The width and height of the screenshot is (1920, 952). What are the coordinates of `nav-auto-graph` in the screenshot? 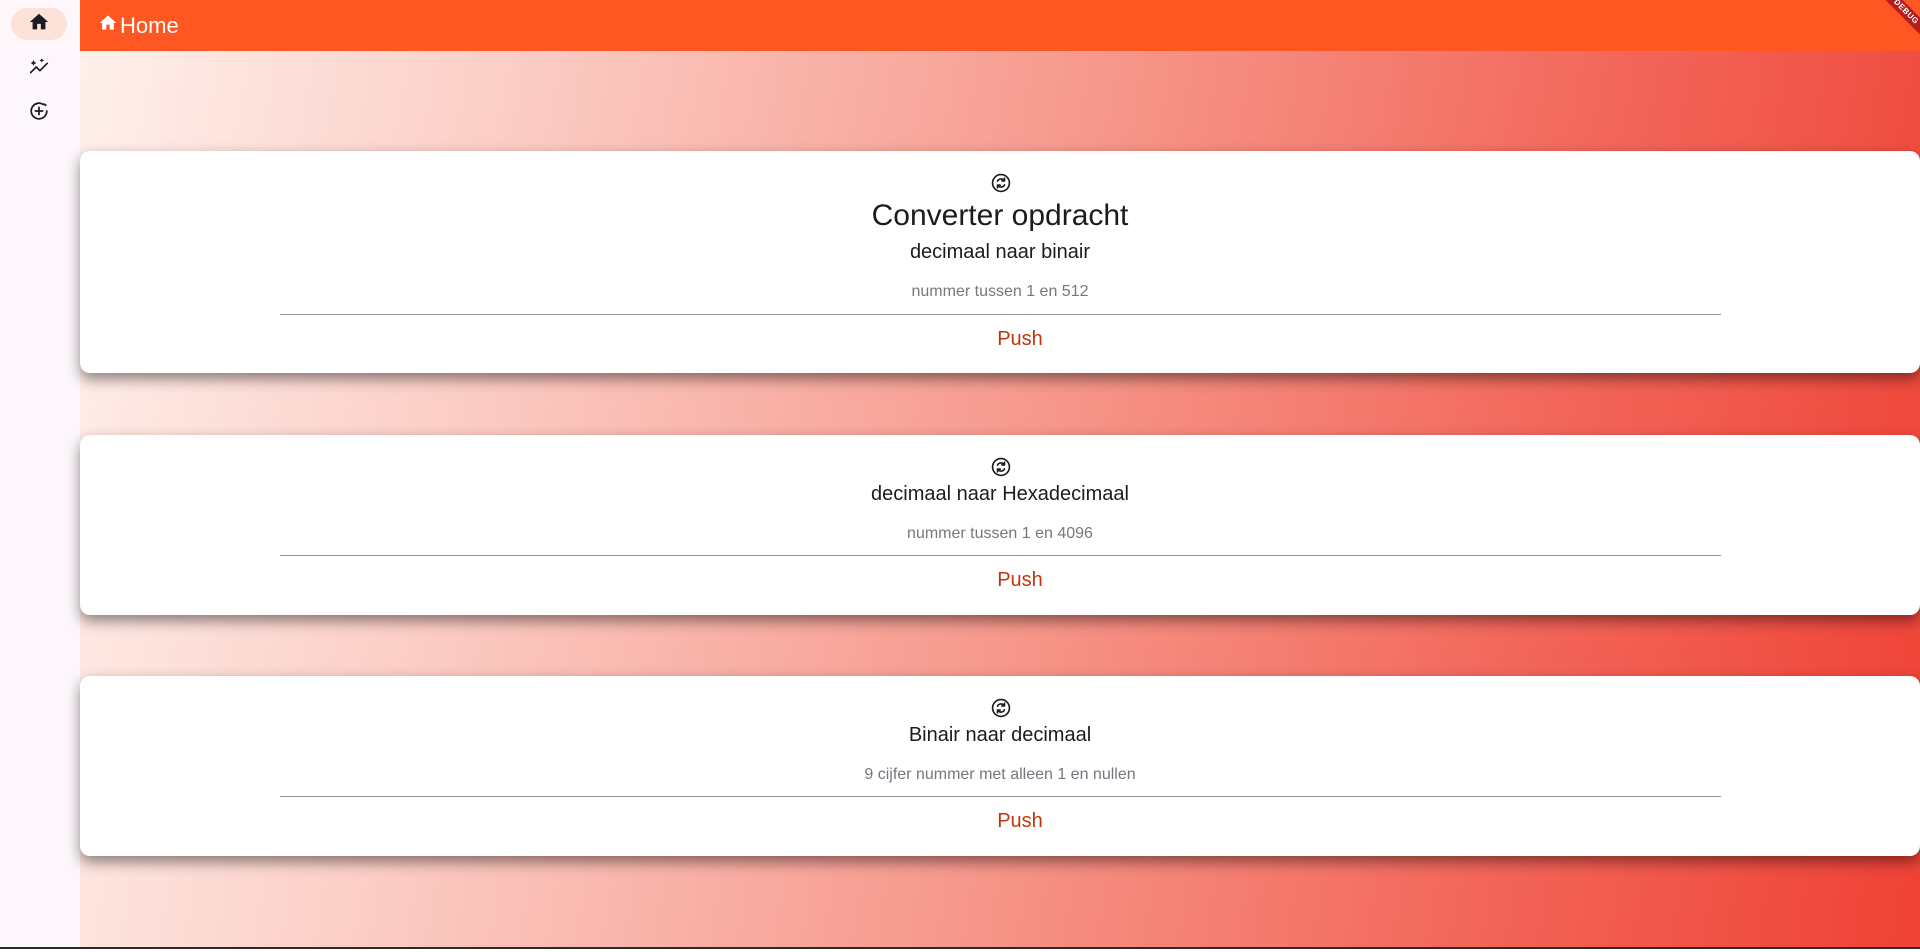 It's located at (39, 69).